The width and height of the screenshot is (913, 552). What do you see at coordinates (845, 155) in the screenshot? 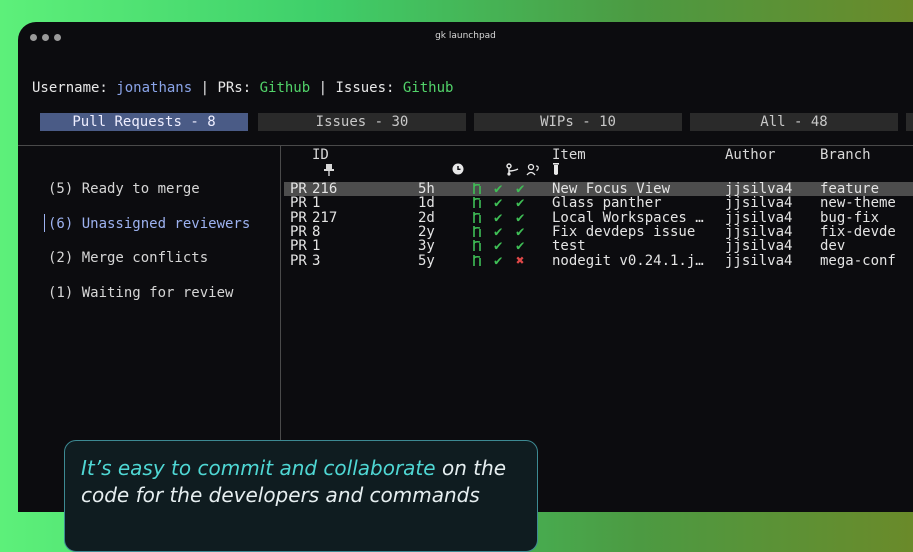
I see `column-header-branch: Branch` at bounding box center [845, 155].